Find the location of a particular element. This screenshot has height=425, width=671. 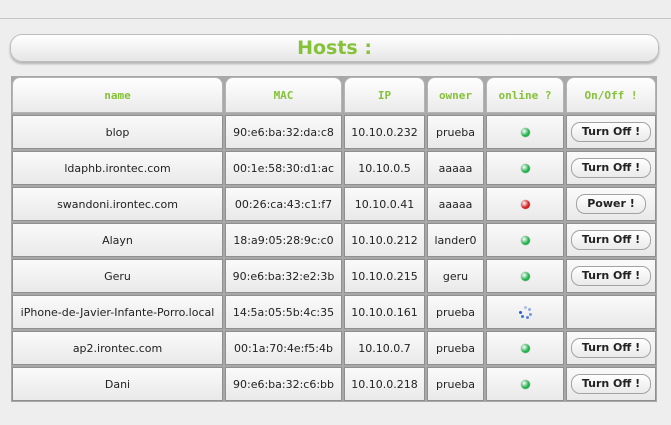

top-divider is located at coordinates (335, 18).